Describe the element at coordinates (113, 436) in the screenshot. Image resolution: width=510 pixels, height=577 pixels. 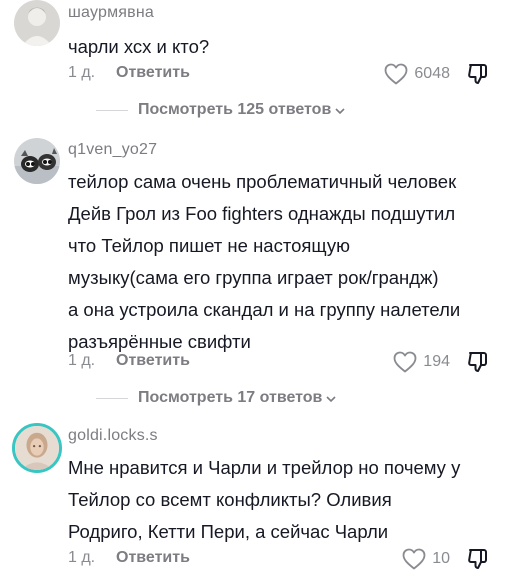
I see `comment-username: goldi.locks.s` at that location.